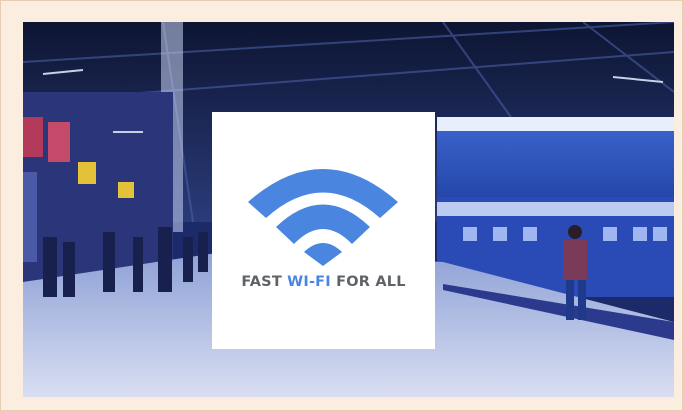 The height and width of the screenshot is (411, 683). Describe the element at coordinates (368, 282) in the screenshot. I see `caption-for-all-text: FOR ALL` at that location.